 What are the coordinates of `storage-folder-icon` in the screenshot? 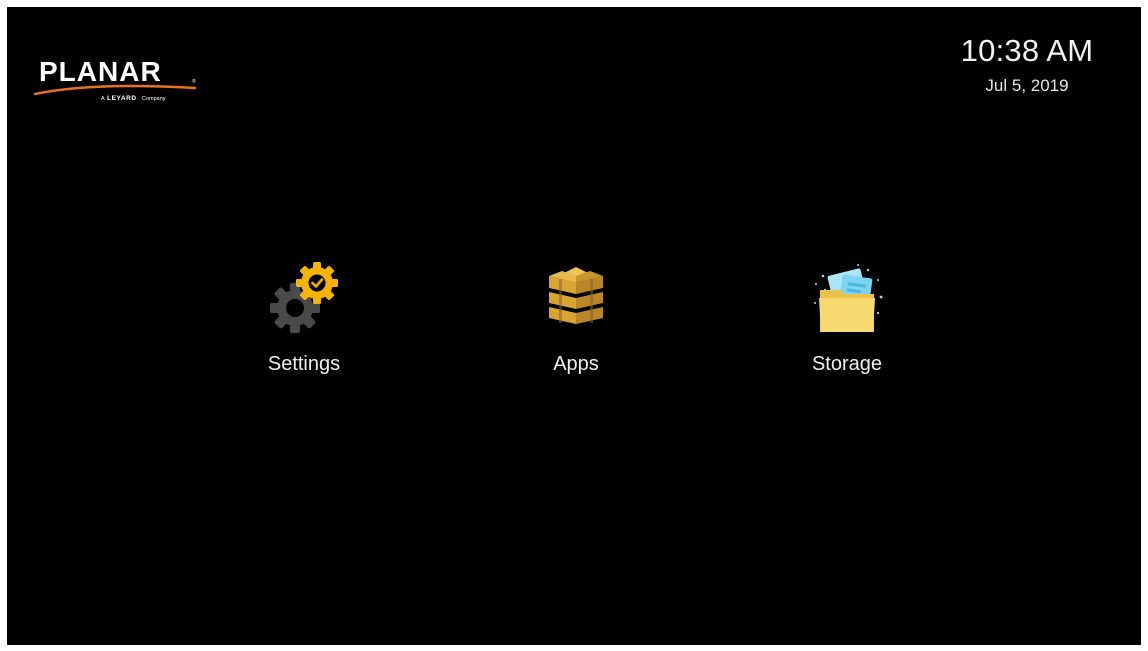 It's located at (847, 301).